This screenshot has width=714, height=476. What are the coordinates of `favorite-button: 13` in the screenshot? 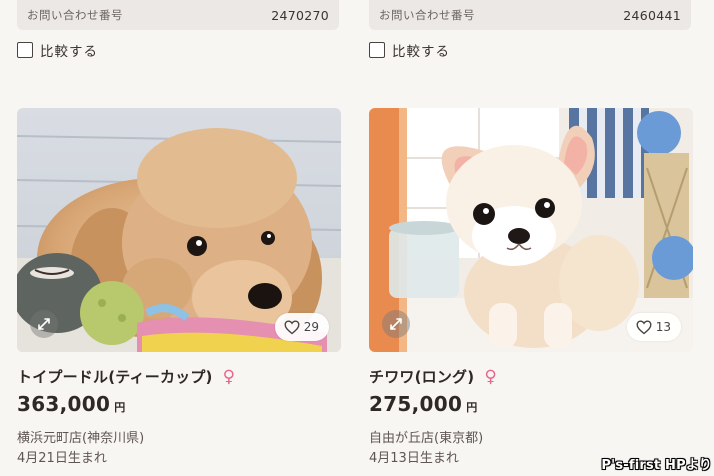 It's located at (653, 327).